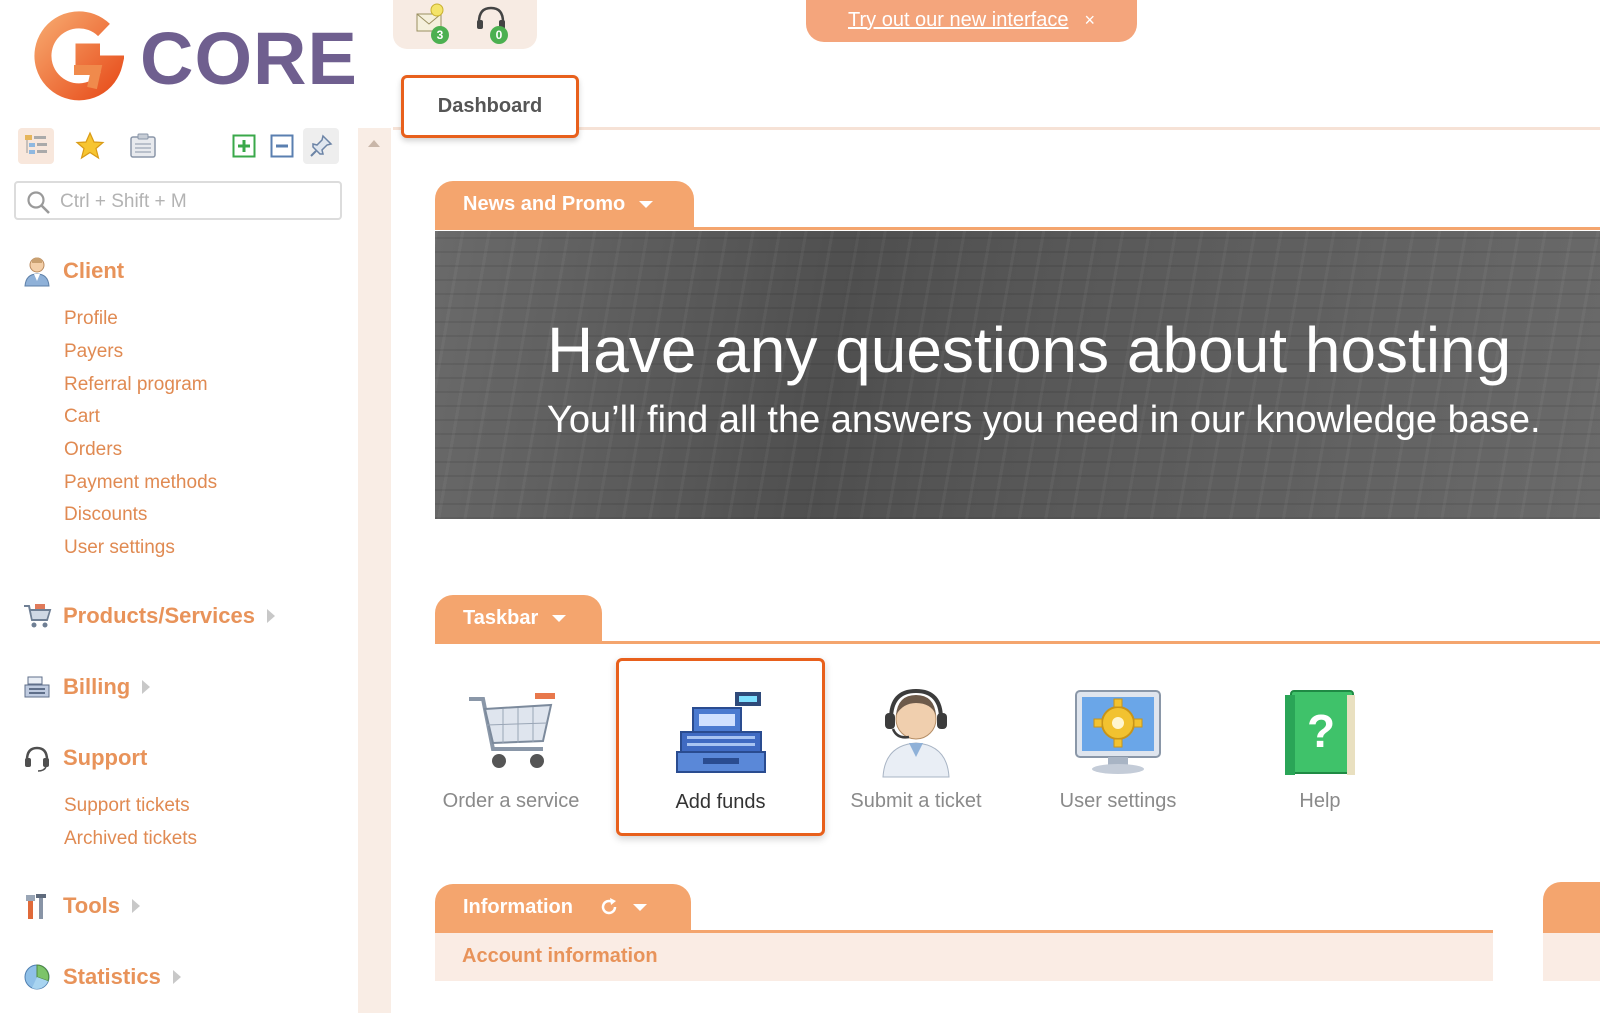 The width and height of the screenshot is (1600, 1013). I want to click on plus-box-icon, so click(244, 146).